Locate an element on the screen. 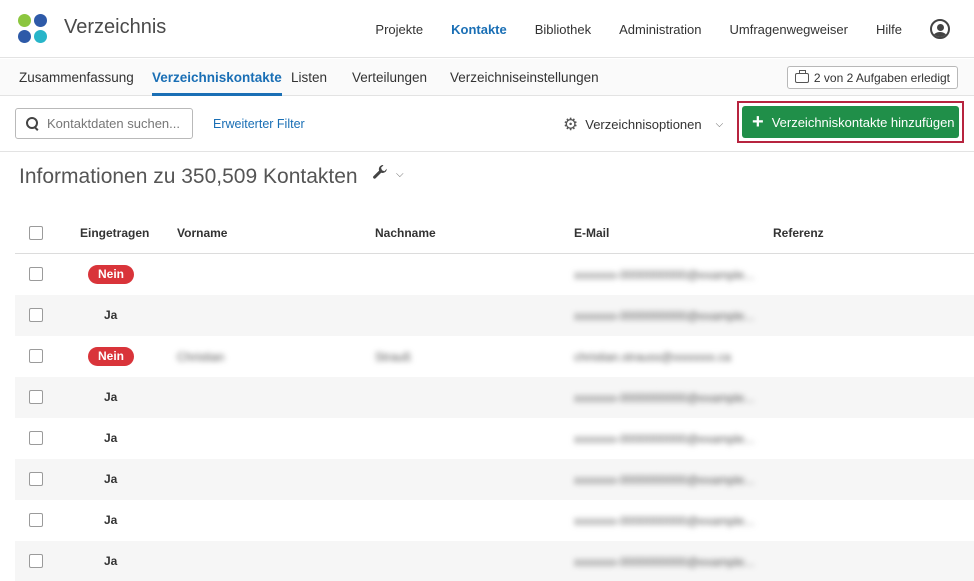 Image resolution: width=974 pixels, height=581 pixels. tab-verzeichniseinstellungen: Verzeichniseinstellungen is located at coordinates (524, 77).